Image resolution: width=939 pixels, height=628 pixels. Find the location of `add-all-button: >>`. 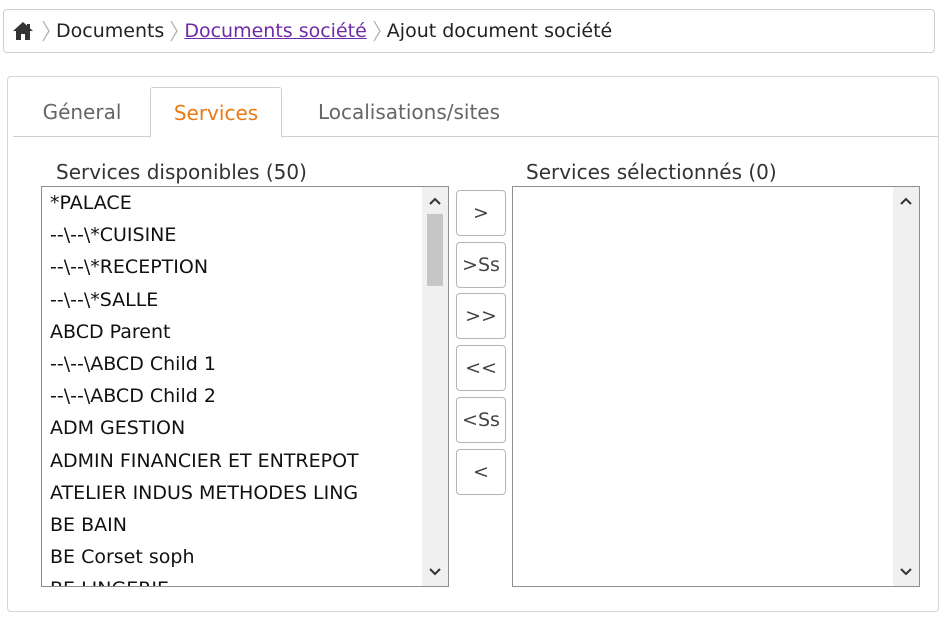

add-all-button: >> is located at coordinates (481, 316).